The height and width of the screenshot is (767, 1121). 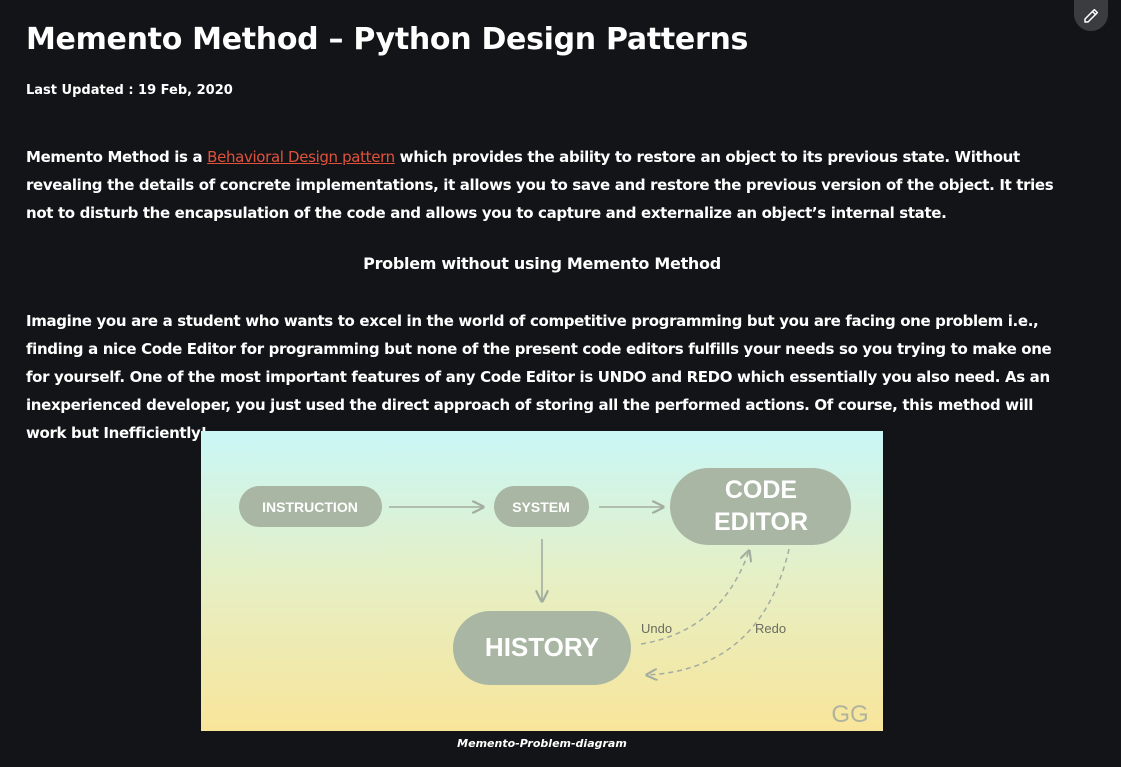 What do you see at coordinates (387, 39) in the screenshot?
I see `page-title: Memento Method – Python Design Patterns` at bounding box center [387, 39].